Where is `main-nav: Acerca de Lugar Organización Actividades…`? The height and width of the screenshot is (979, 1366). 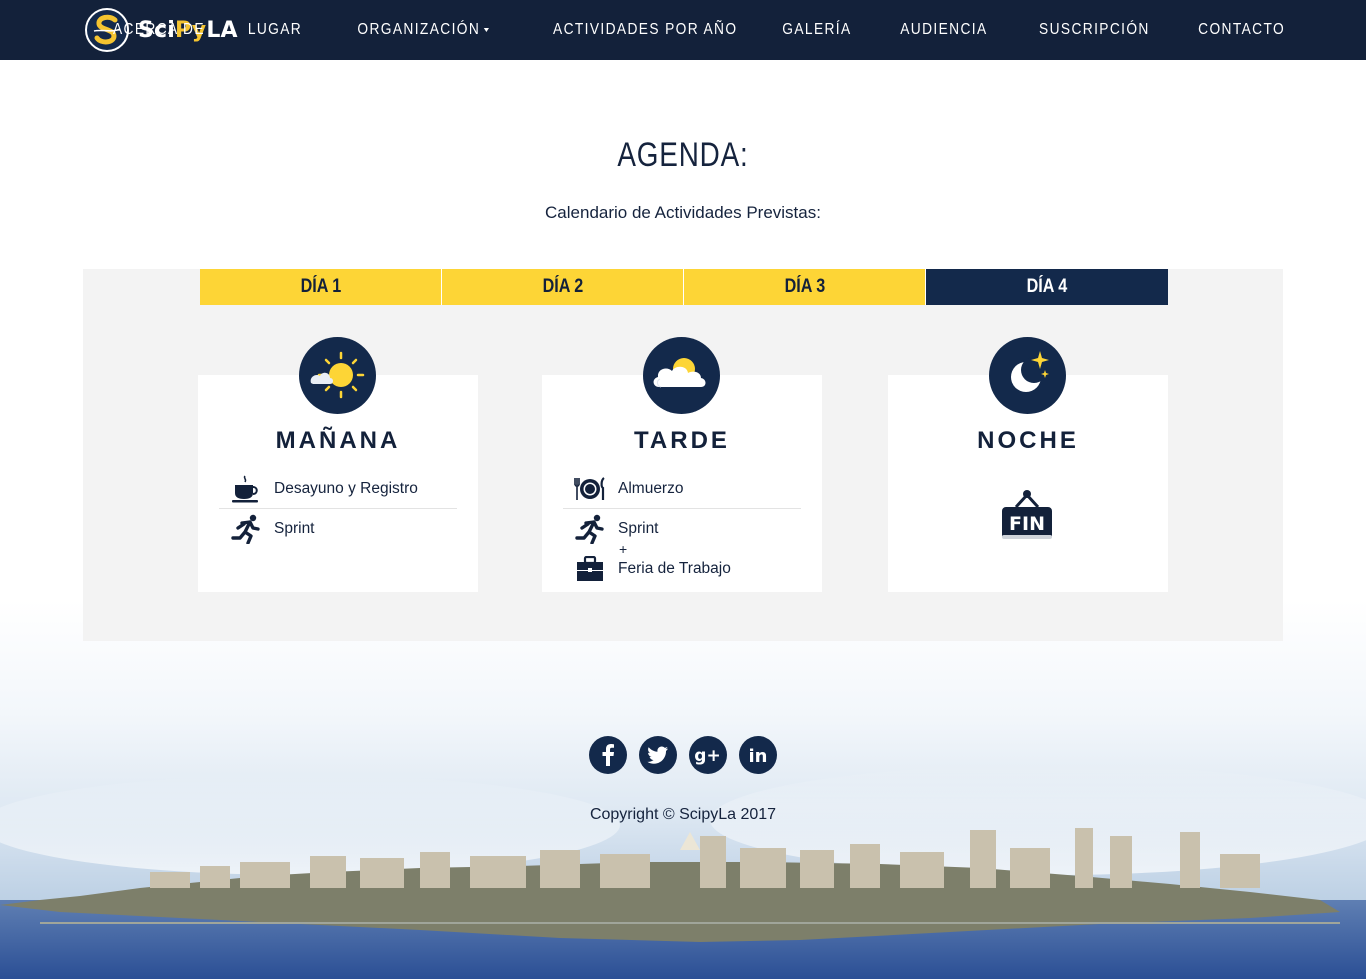
main-nav: Acerca de Lugar Organización Actividades… is located at coordinates (674, 30).